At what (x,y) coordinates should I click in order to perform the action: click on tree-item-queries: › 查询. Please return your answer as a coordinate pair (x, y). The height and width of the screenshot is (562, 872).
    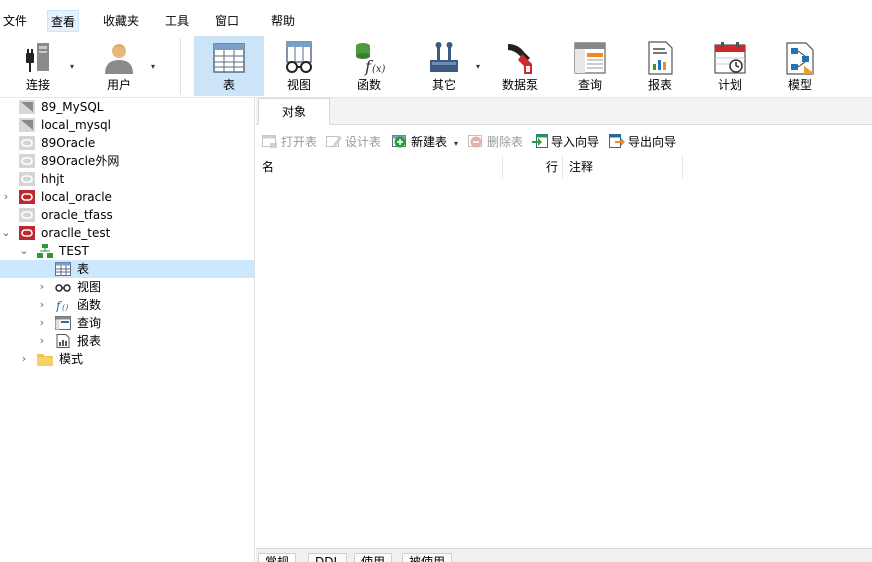
    Looking at the image, I should click on (127, 323).